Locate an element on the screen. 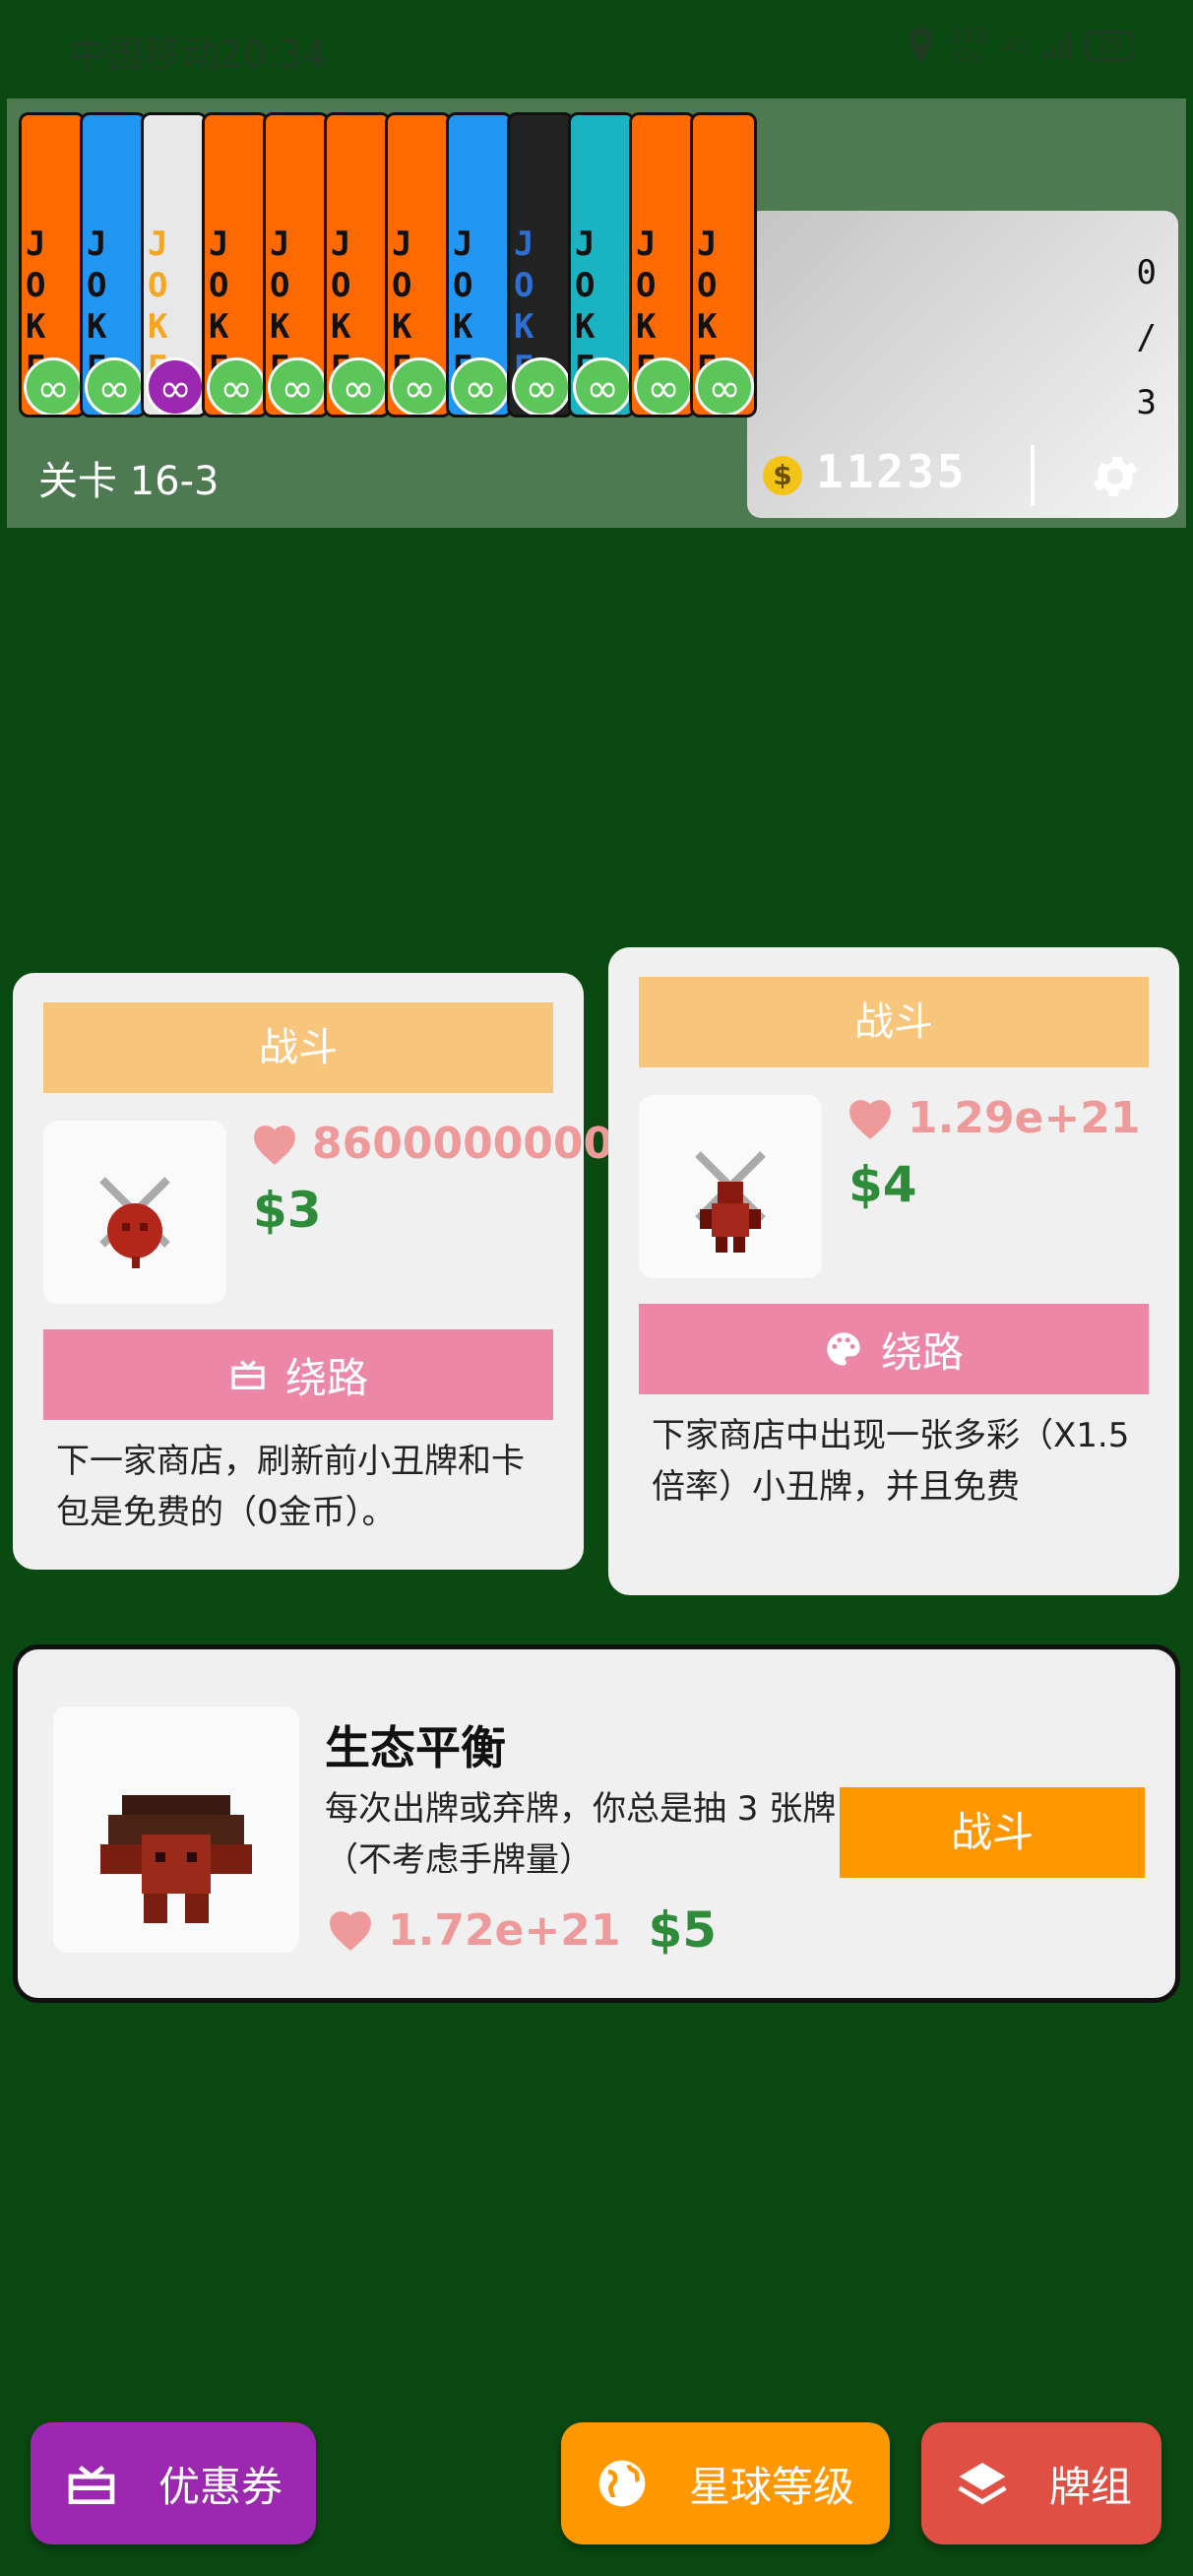 This screenshot has height=2576, width=1193. hp-value: 1.29e+21 is located at coordinates (1024, 1118).